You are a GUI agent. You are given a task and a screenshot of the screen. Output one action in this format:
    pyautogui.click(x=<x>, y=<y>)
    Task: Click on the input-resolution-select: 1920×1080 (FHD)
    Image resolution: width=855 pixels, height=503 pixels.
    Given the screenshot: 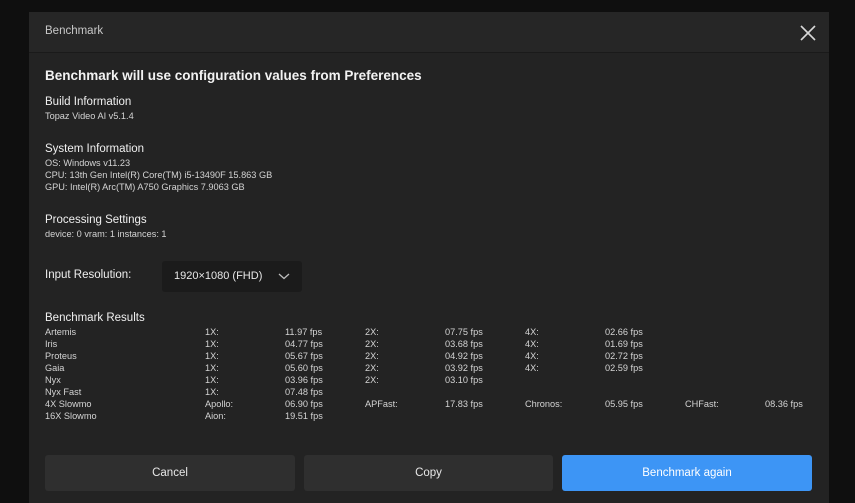 What is the action you would take?
    pyautogui.click(x=232, y=276)
    